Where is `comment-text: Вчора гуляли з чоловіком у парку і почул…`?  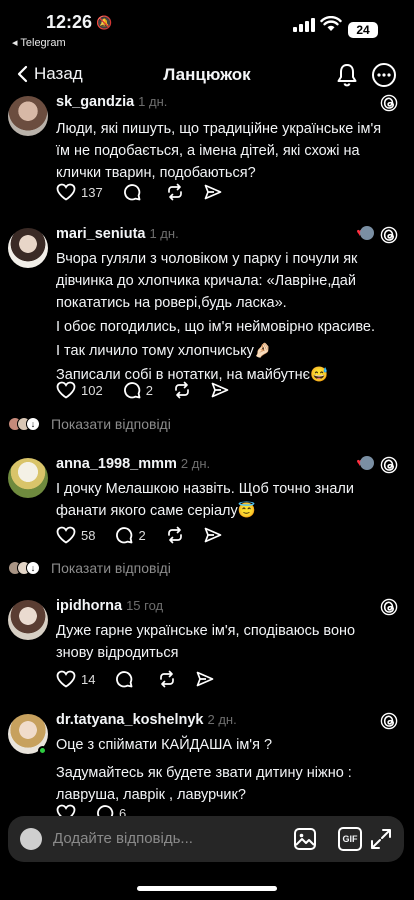
comment-text: Вчора гуляли з чоловіком у парку і почул… is located at coordinates (215, 317).